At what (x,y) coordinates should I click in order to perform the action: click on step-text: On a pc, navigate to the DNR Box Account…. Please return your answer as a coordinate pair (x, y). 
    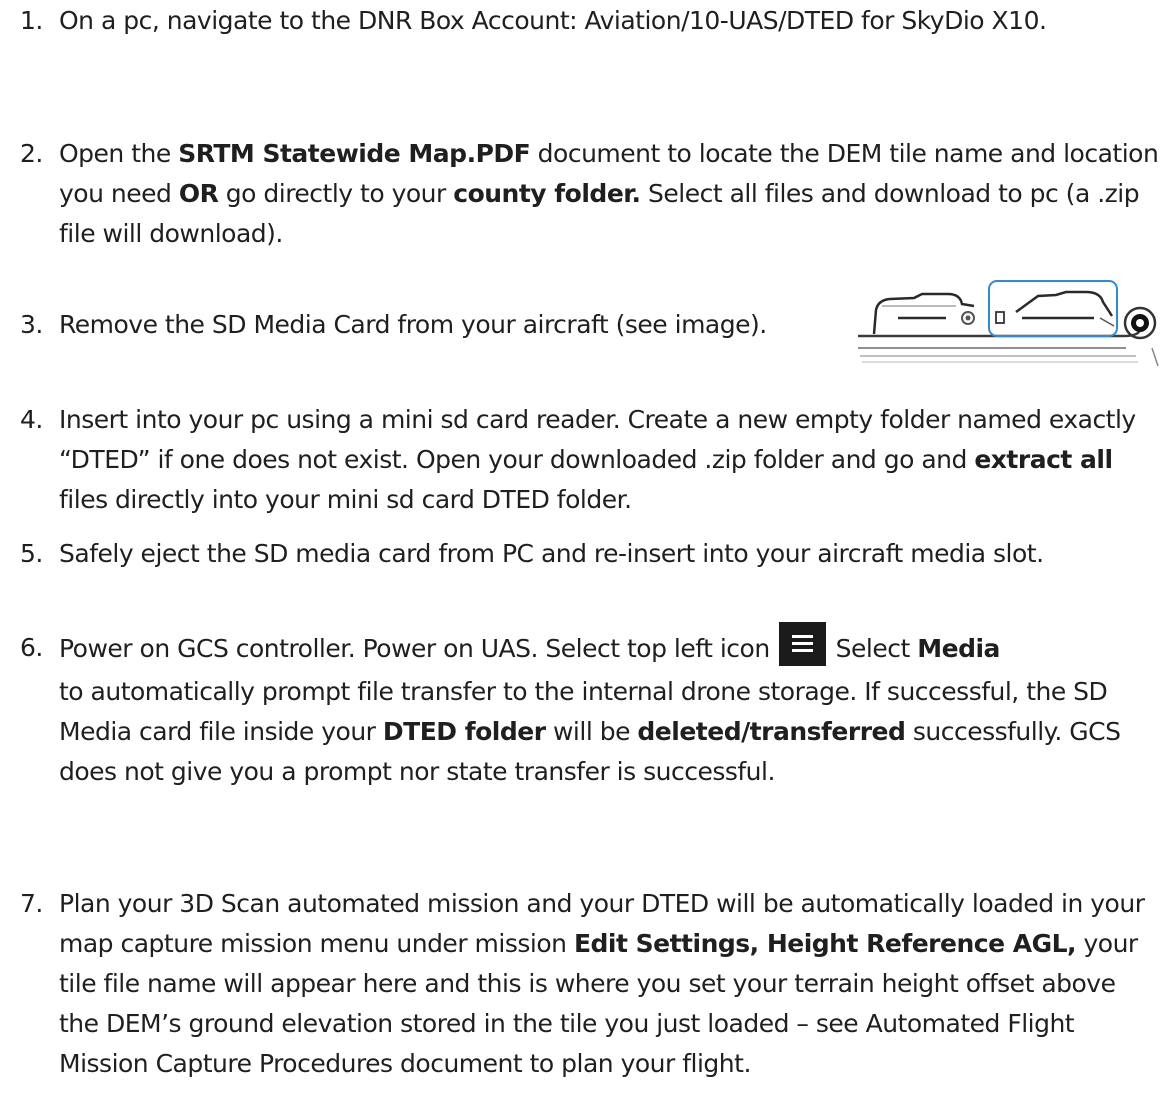
    Looking at the image, I should click on (609, 21).